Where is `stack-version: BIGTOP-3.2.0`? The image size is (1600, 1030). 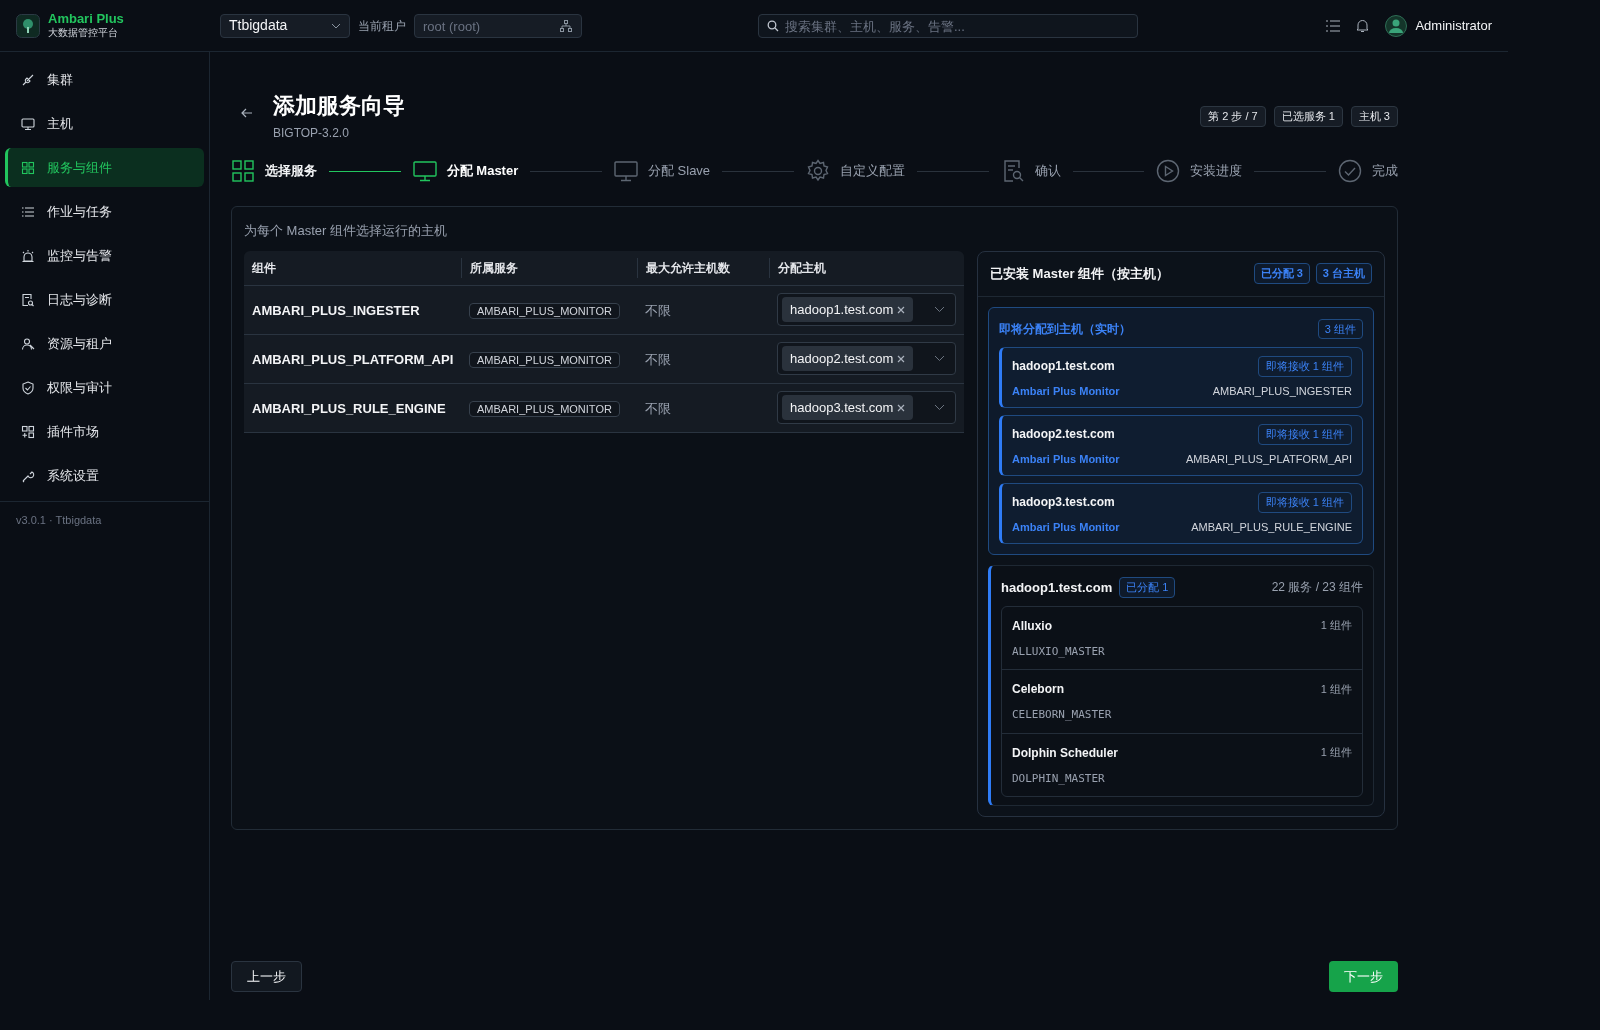
stack-version: BIGTOP-3.2.0 is located at coordinates (311, 133).